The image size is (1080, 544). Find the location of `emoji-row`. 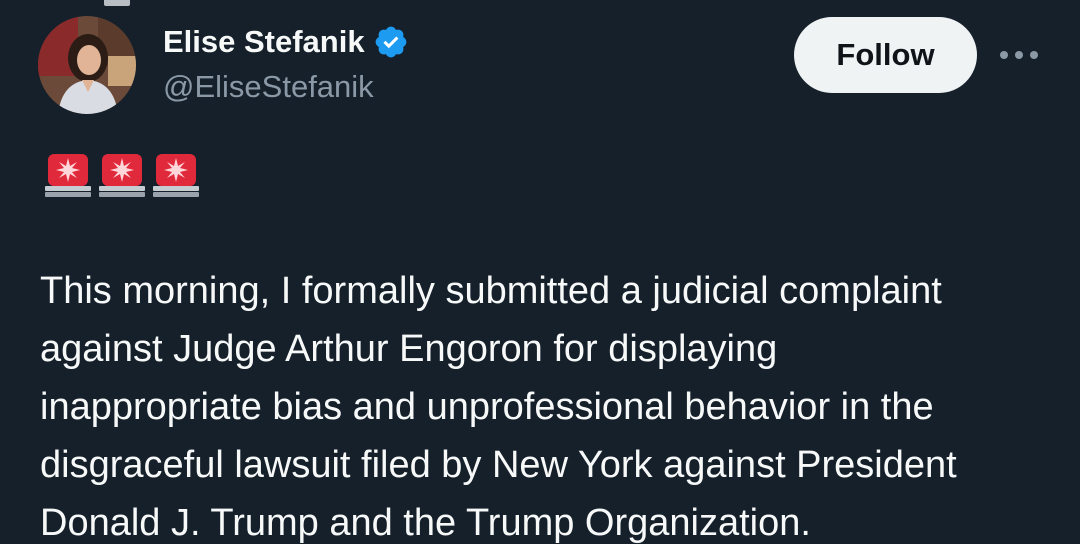

emoji-row is located at coordinates (122, 174).